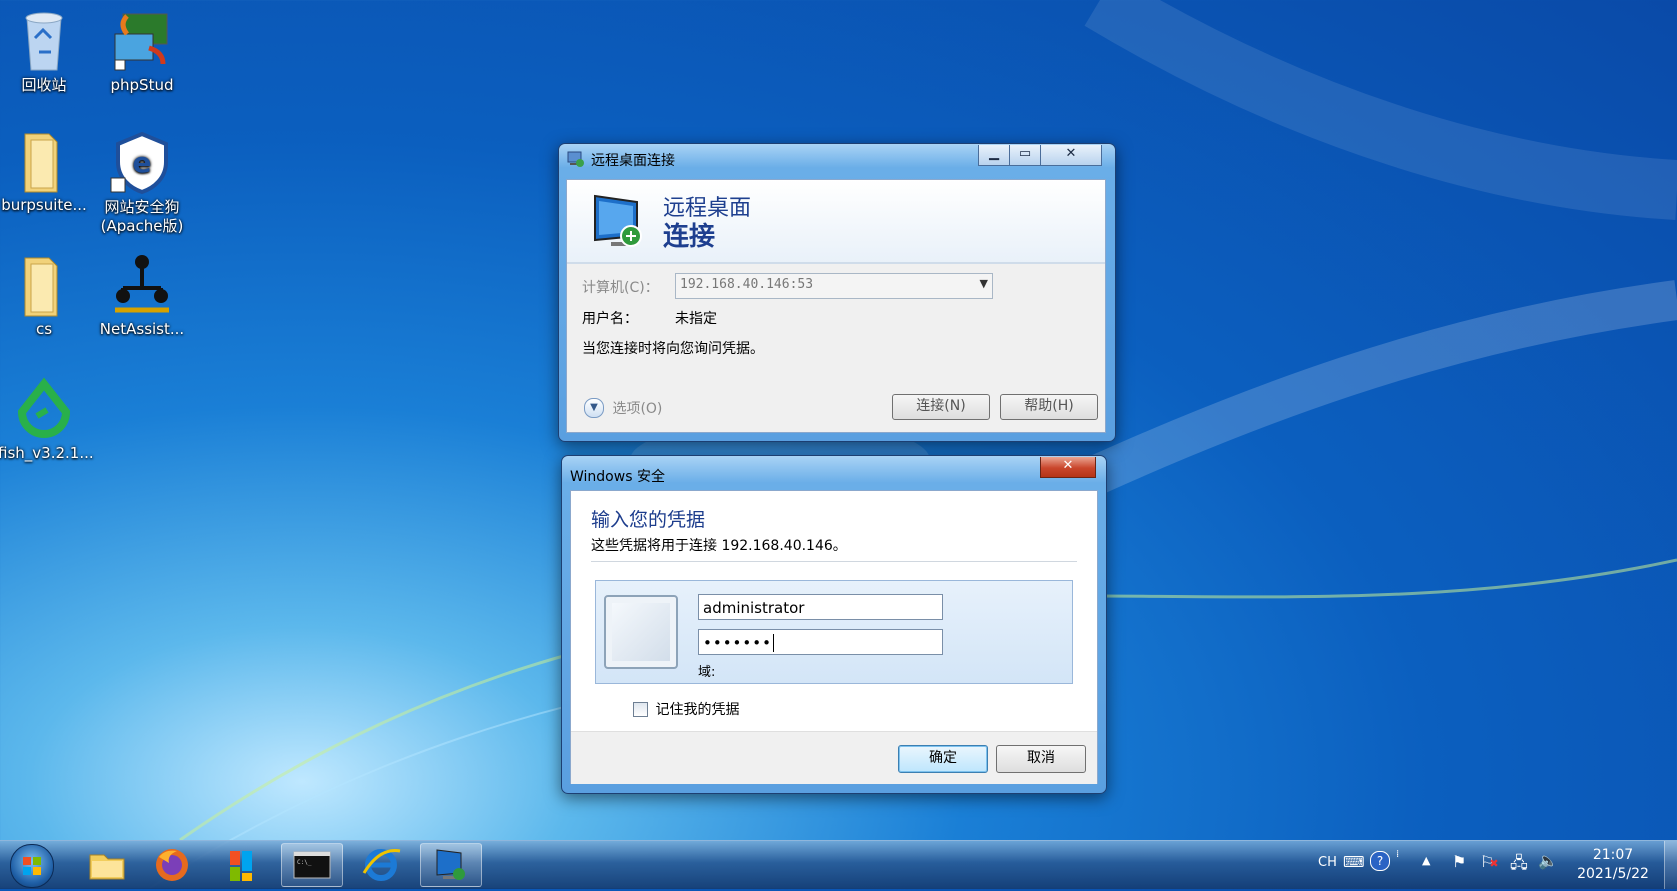 The width and height of the screenshot is (1677, 891). Describe the element at coordinates (1397, 854) in the screenshot. I see `ime-options-icon: ⁞` at that location.